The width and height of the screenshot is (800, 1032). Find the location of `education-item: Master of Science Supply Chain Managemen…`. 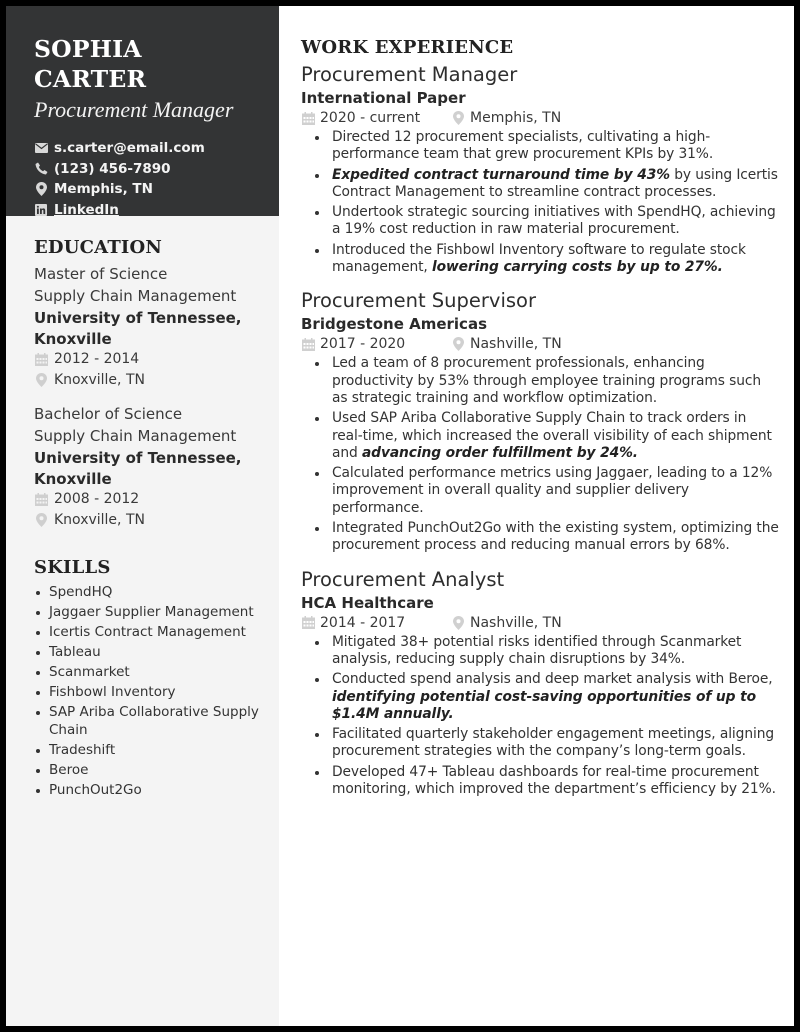

education-item: Master of Science Supply Chain Managemen… is located at coordinates (149, 327).